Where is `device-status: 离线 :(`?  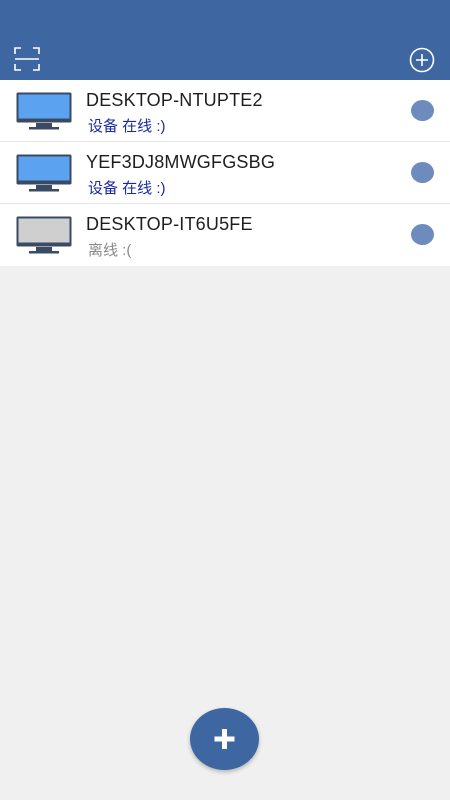 device-status: 离线 :( is located at coordinates (110, 250).